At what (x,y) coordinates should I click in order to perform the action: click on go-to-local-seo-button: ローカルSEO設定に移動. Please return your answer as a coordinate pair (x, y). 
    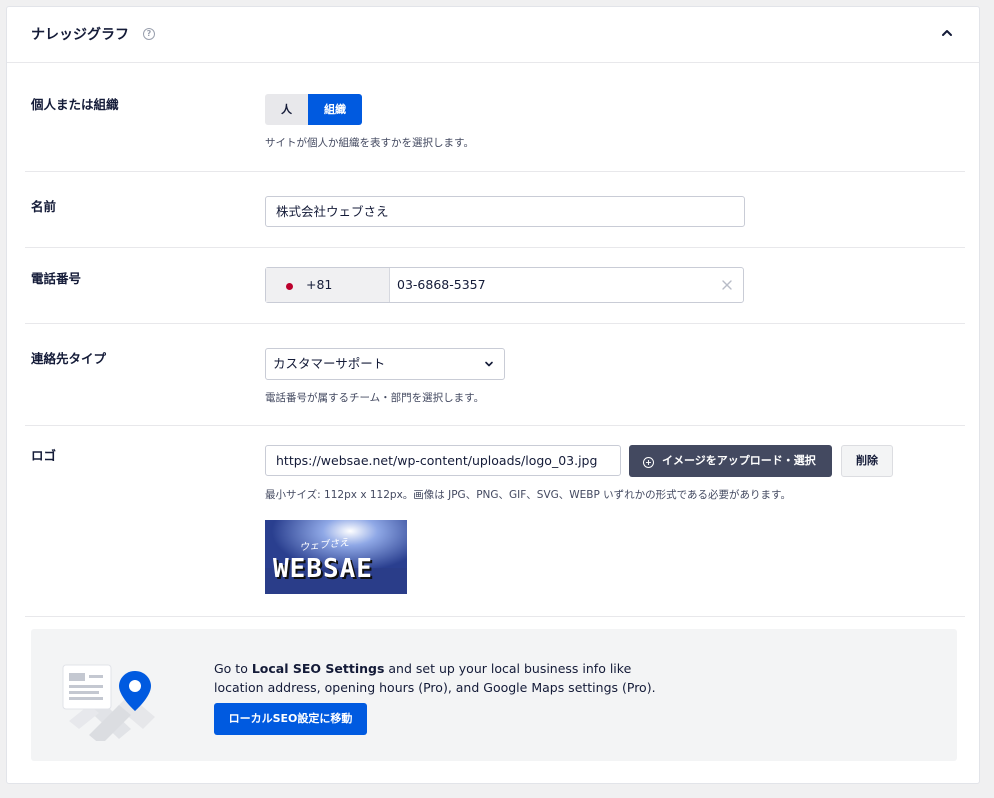
    Looking at the image, I should click on (290, 719).